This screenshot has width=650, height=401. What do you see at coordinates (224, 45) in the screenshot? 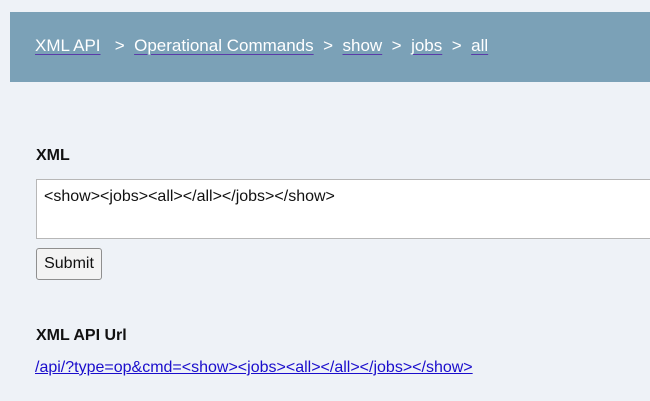
I see `breadcrumb-item-operational-commands: Operational Commands` at bounding box center [224, 45].